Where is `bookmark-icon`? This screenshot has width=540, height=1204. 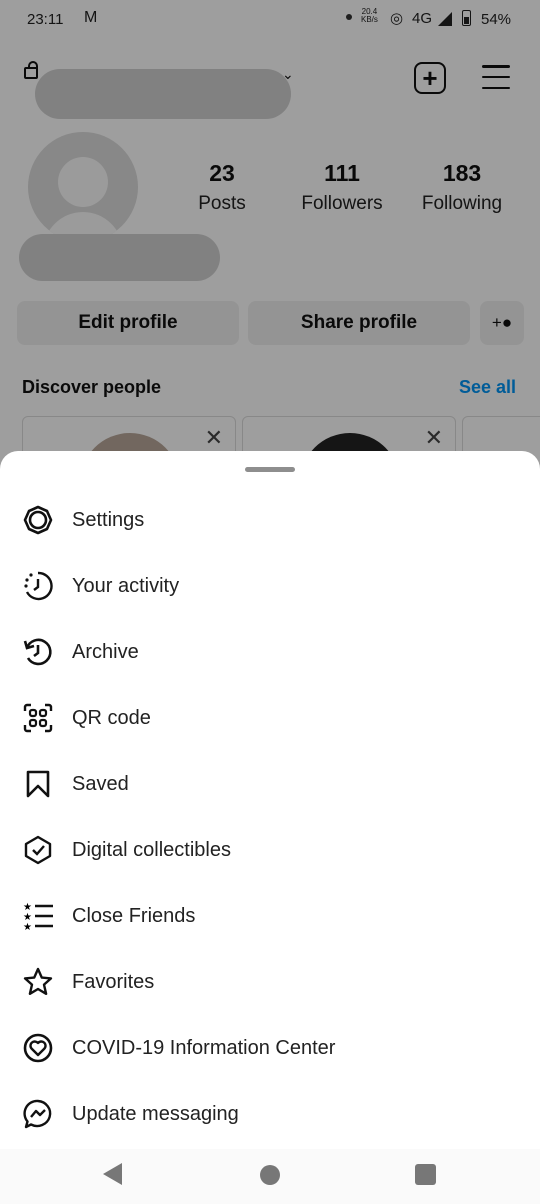
bookmark-icon is located at coordinates (38, 784).